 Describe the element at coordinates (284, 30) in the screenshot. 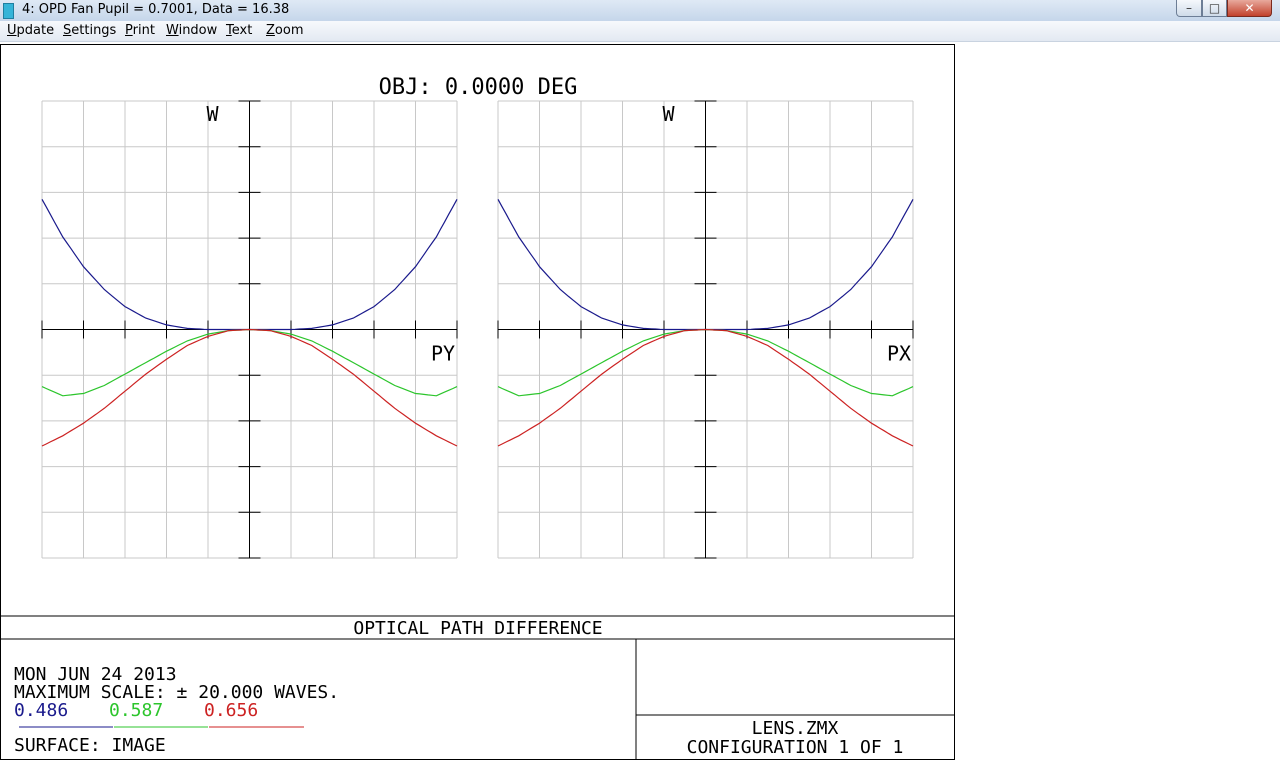

I see `menu-zoom: Zoom` at that location.